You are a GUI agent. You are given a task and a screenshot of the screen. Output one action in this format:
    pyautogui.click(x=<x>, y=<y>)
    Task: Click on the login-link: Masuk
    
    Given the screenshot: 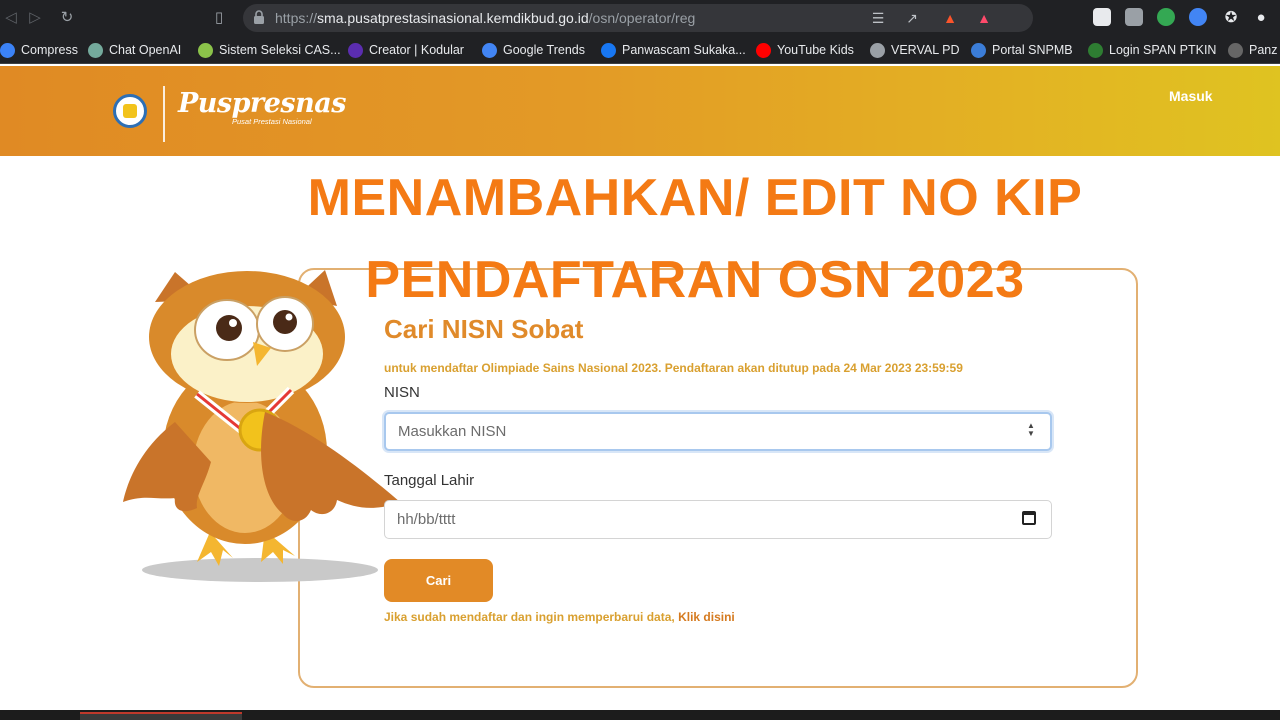 What is the action you would take?
    pyautogui.click(x=1191, y=96)
    